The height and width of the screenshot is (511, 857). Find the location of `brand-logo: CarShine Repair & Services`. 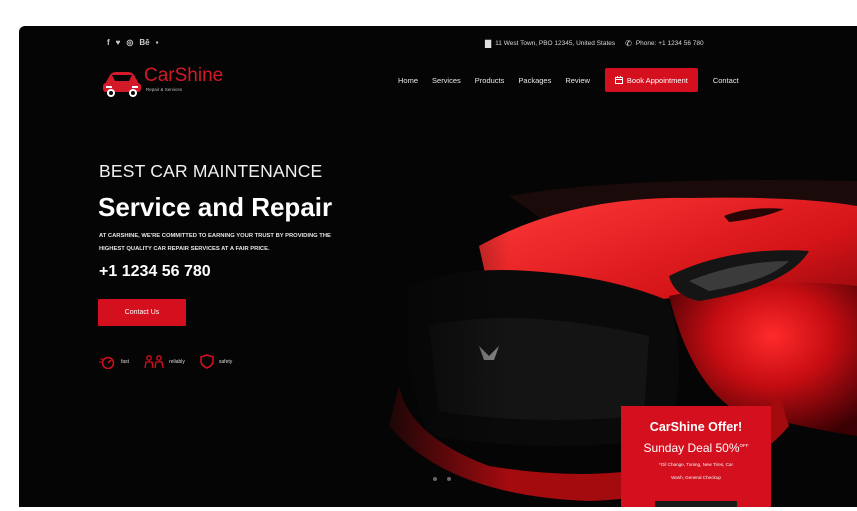

brand-logo: CarShine Repair & Services is located at coordinates (166, 81).